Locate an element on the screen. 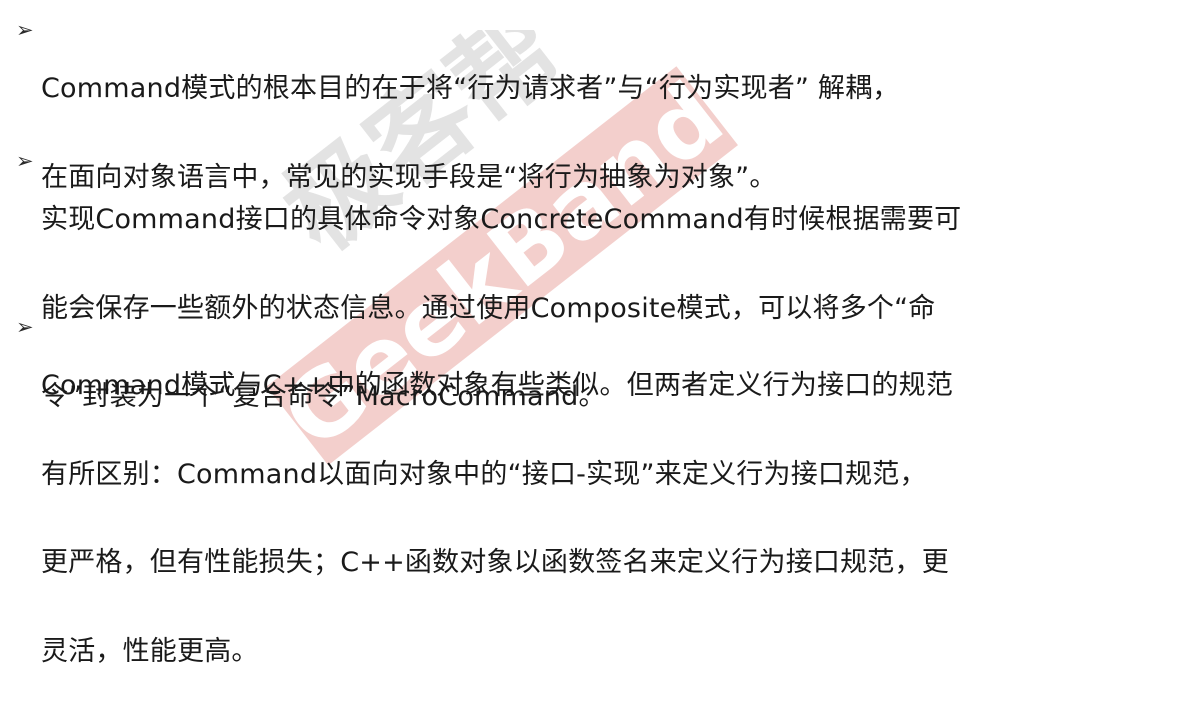 This screenshot has height=726, width=1184. text-line: 有所区别：Command以面向对象中的“接口-实现”来定义行为接口规范， is located at coordinates (484, 474).